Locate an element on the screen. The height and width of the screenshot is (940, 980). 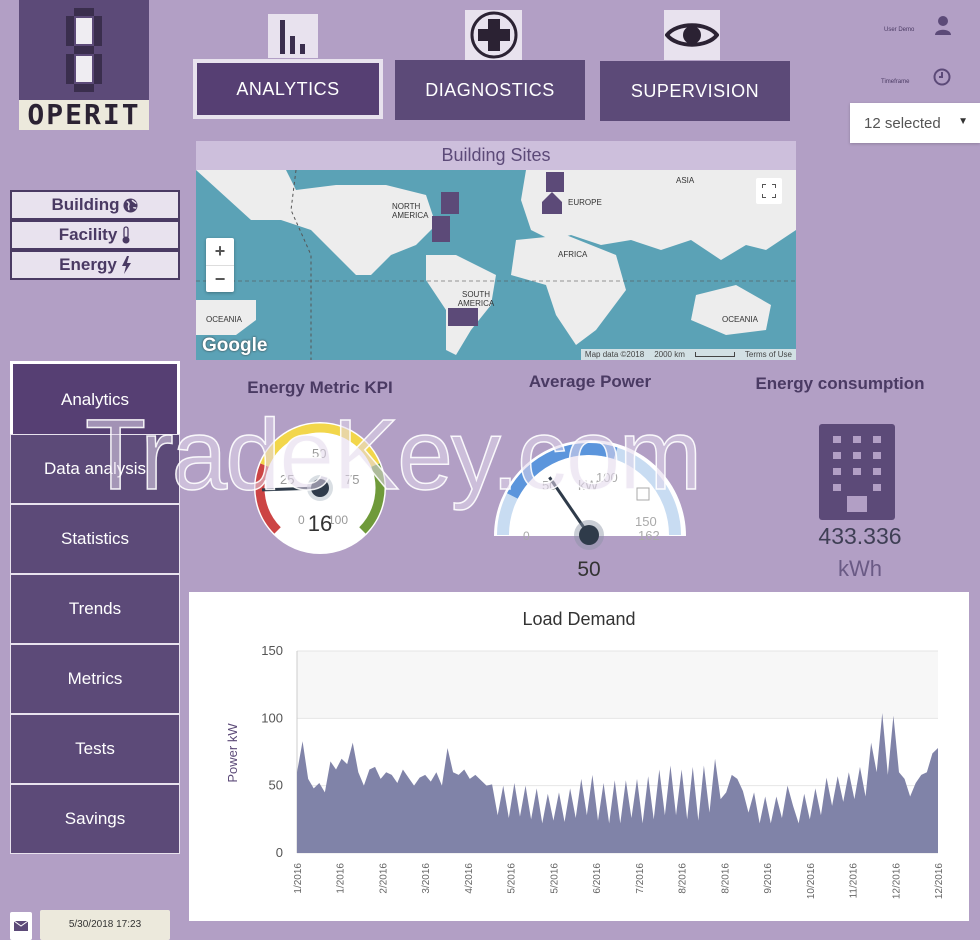
sidebar-item-savings: Savings is located at coordinates (95, 819).